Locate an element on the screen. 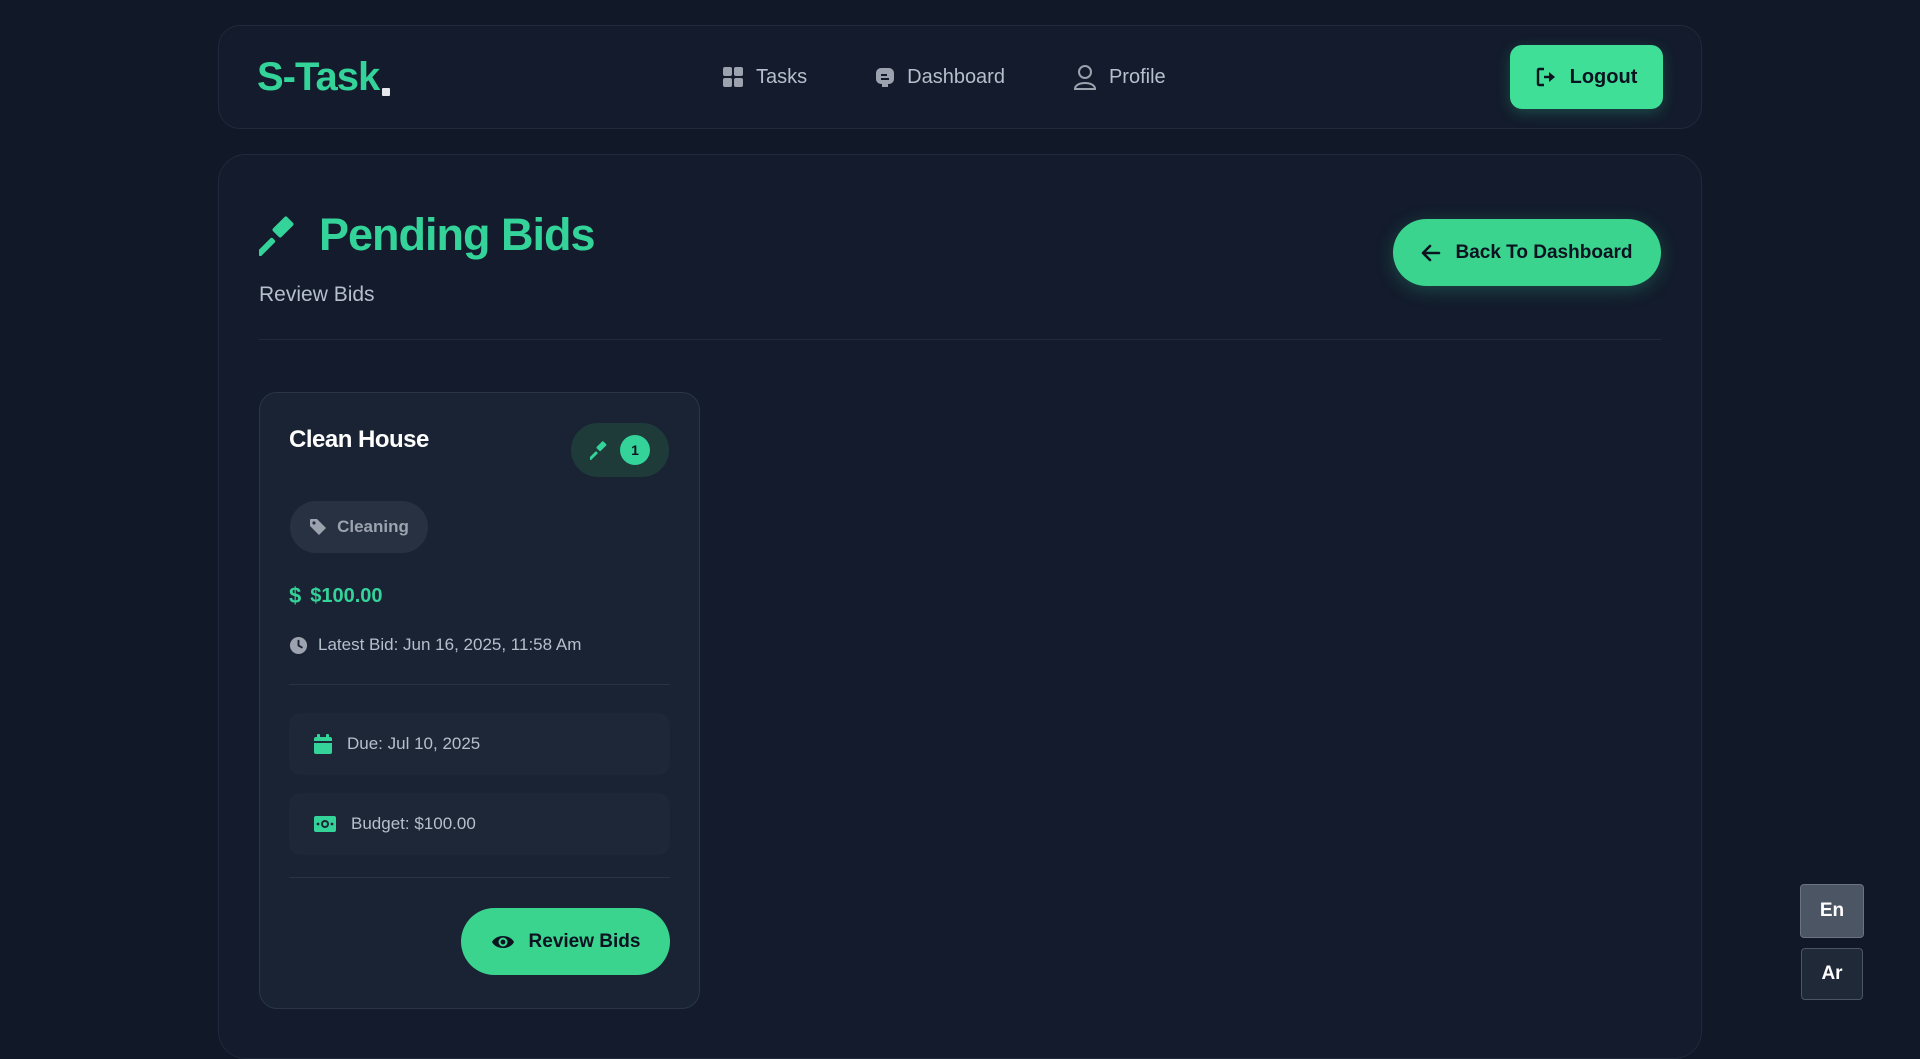  price-value: $100.00 is located at coordinates (346, 595).